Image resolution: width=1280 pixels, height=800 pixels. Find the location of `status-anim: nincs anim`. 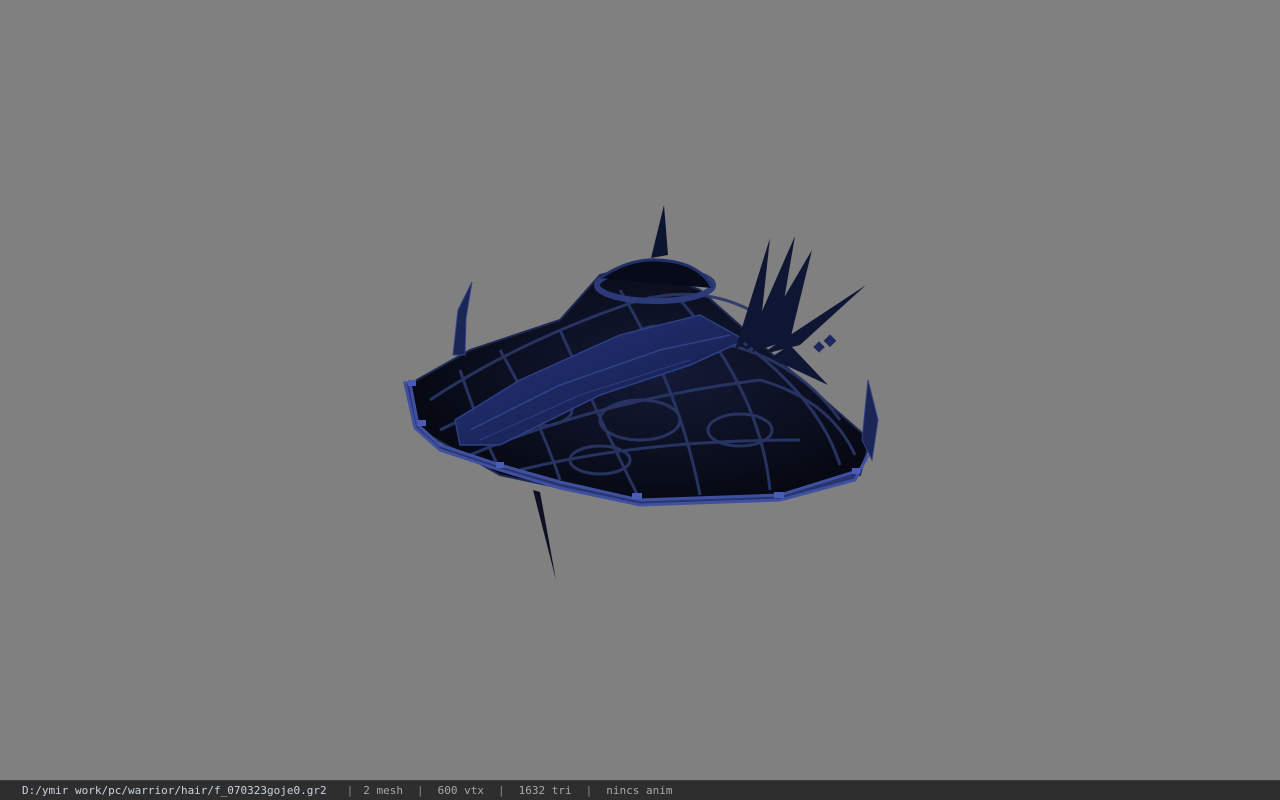

status-anim: nincs anim is located at coordinates (639, 790).